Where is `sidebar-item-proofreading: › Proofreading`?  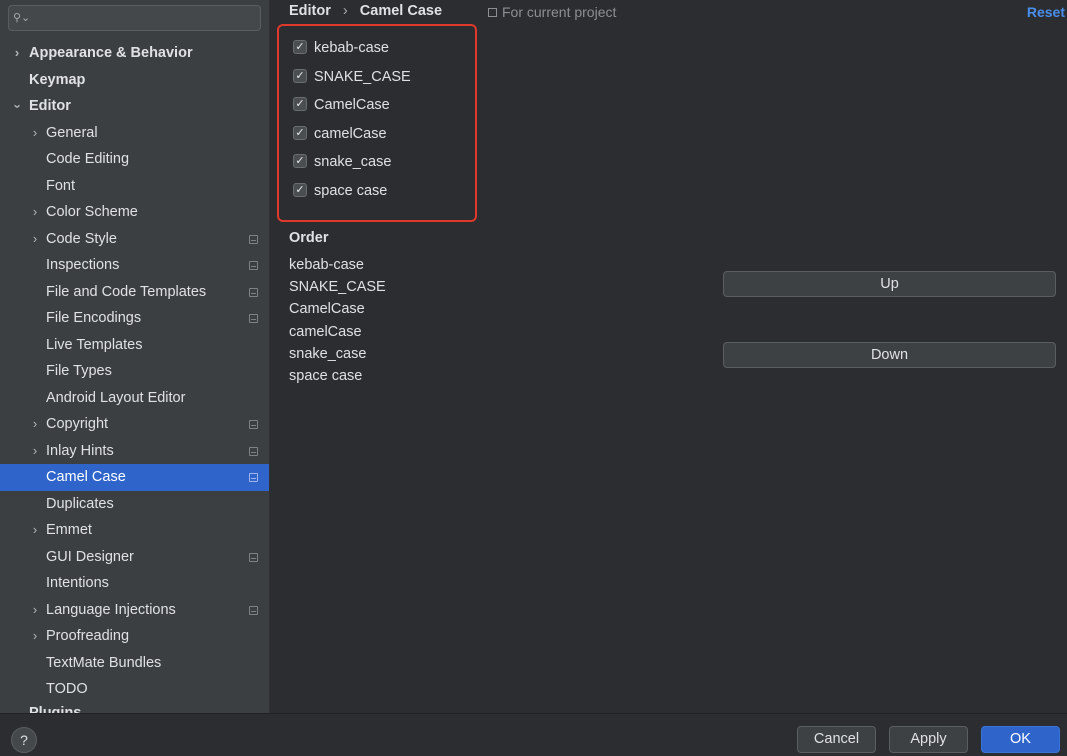
sidebar-item-proofreading: › Proofreading is located at coordinates (134, 636).